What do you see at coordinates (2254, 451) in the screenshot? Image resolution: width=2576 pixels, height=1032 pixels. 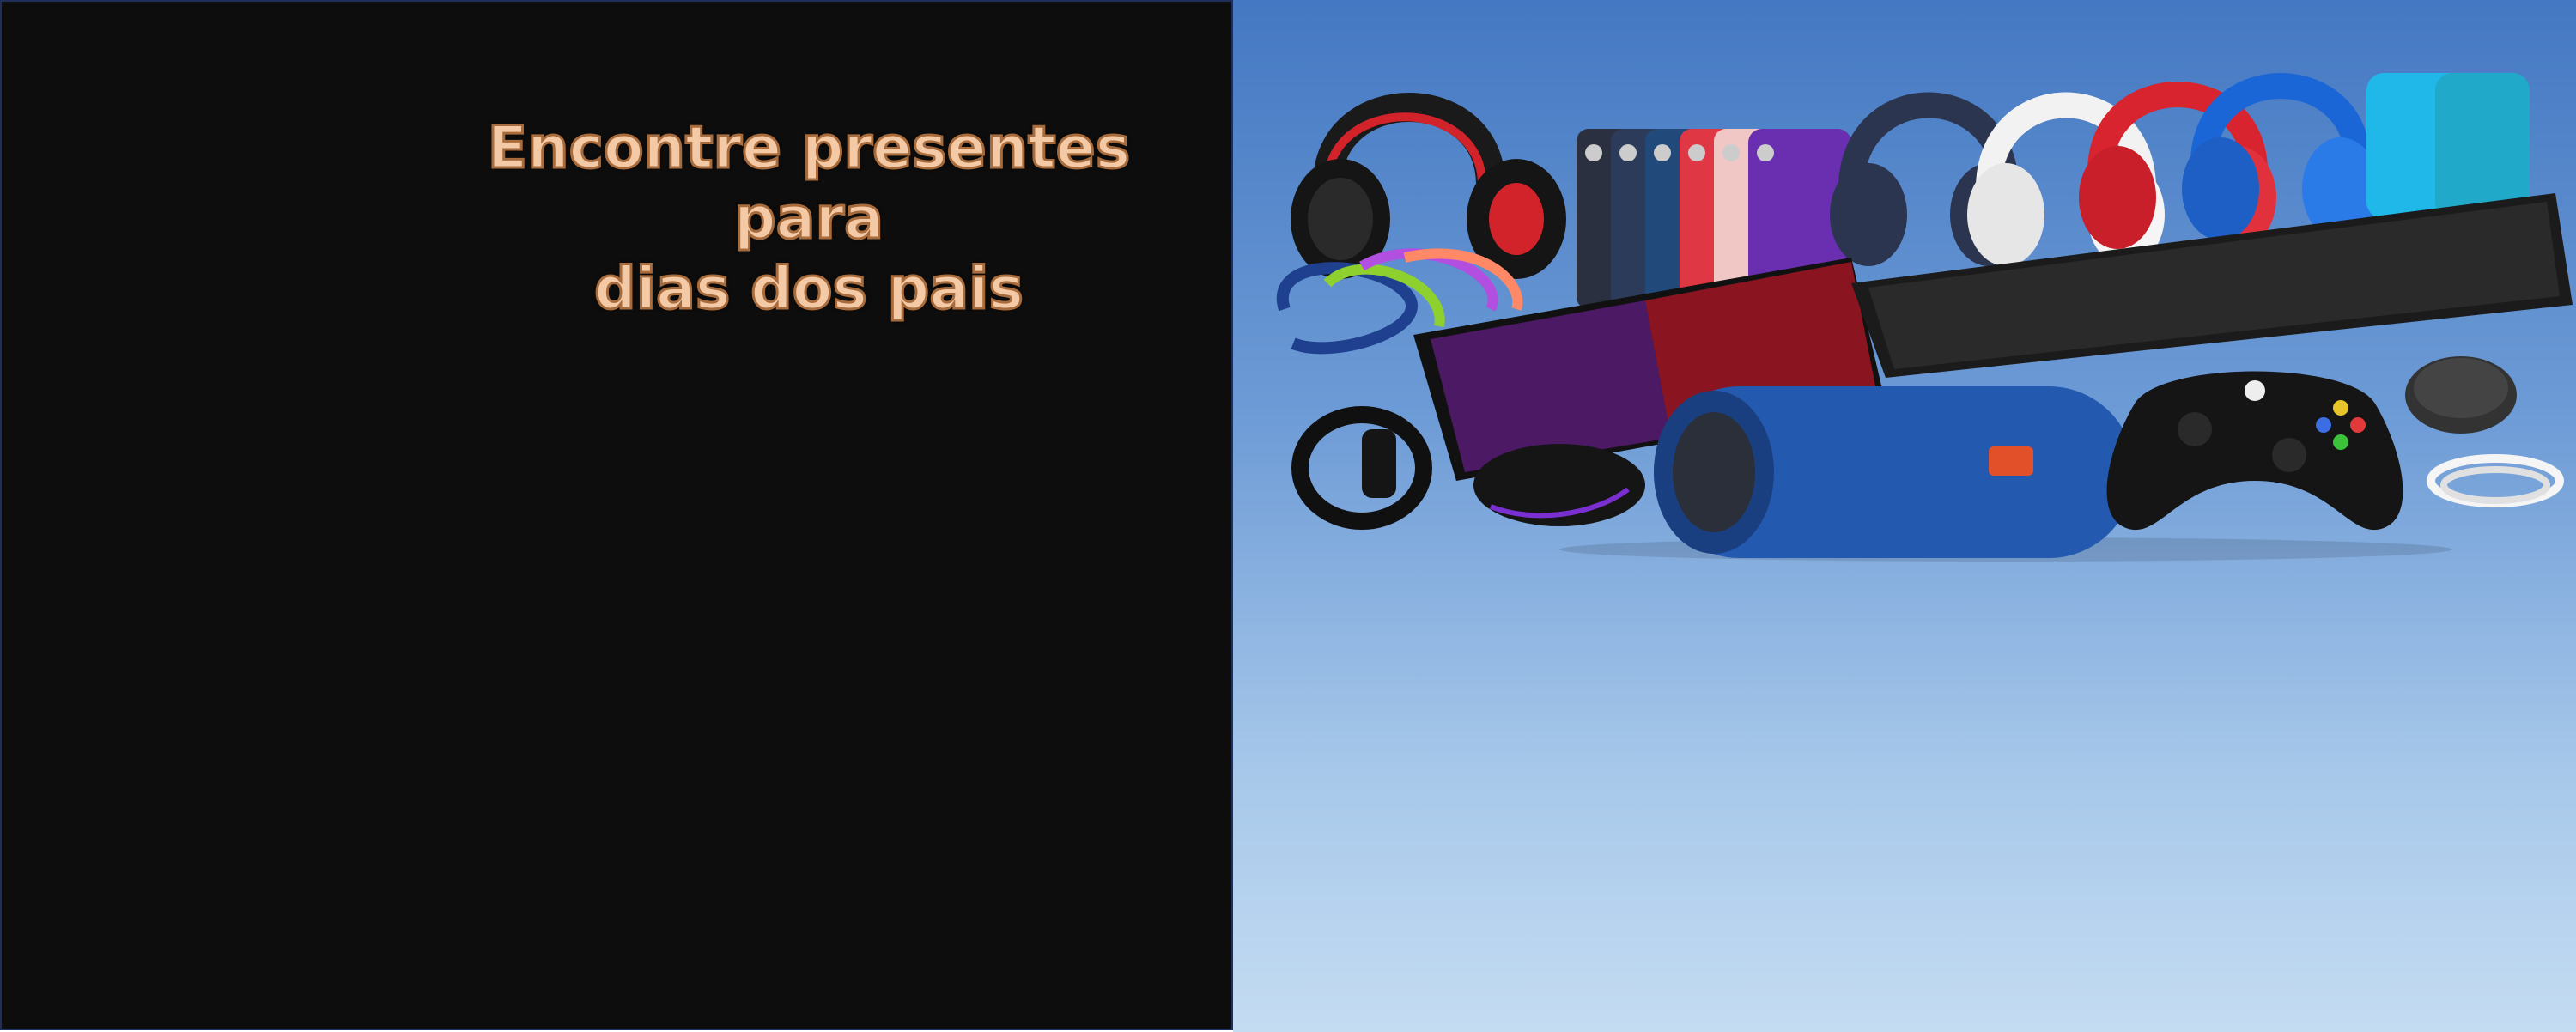 I see `game-controller-icon` at bounding box center [2254, 451].